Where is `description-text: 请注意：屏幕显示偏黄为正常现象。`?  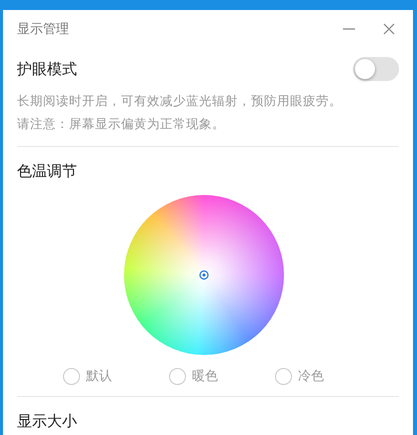 description-text: 请注意：屏幕显示偏黄为正常现象。 is located at coordinates (121, 124).